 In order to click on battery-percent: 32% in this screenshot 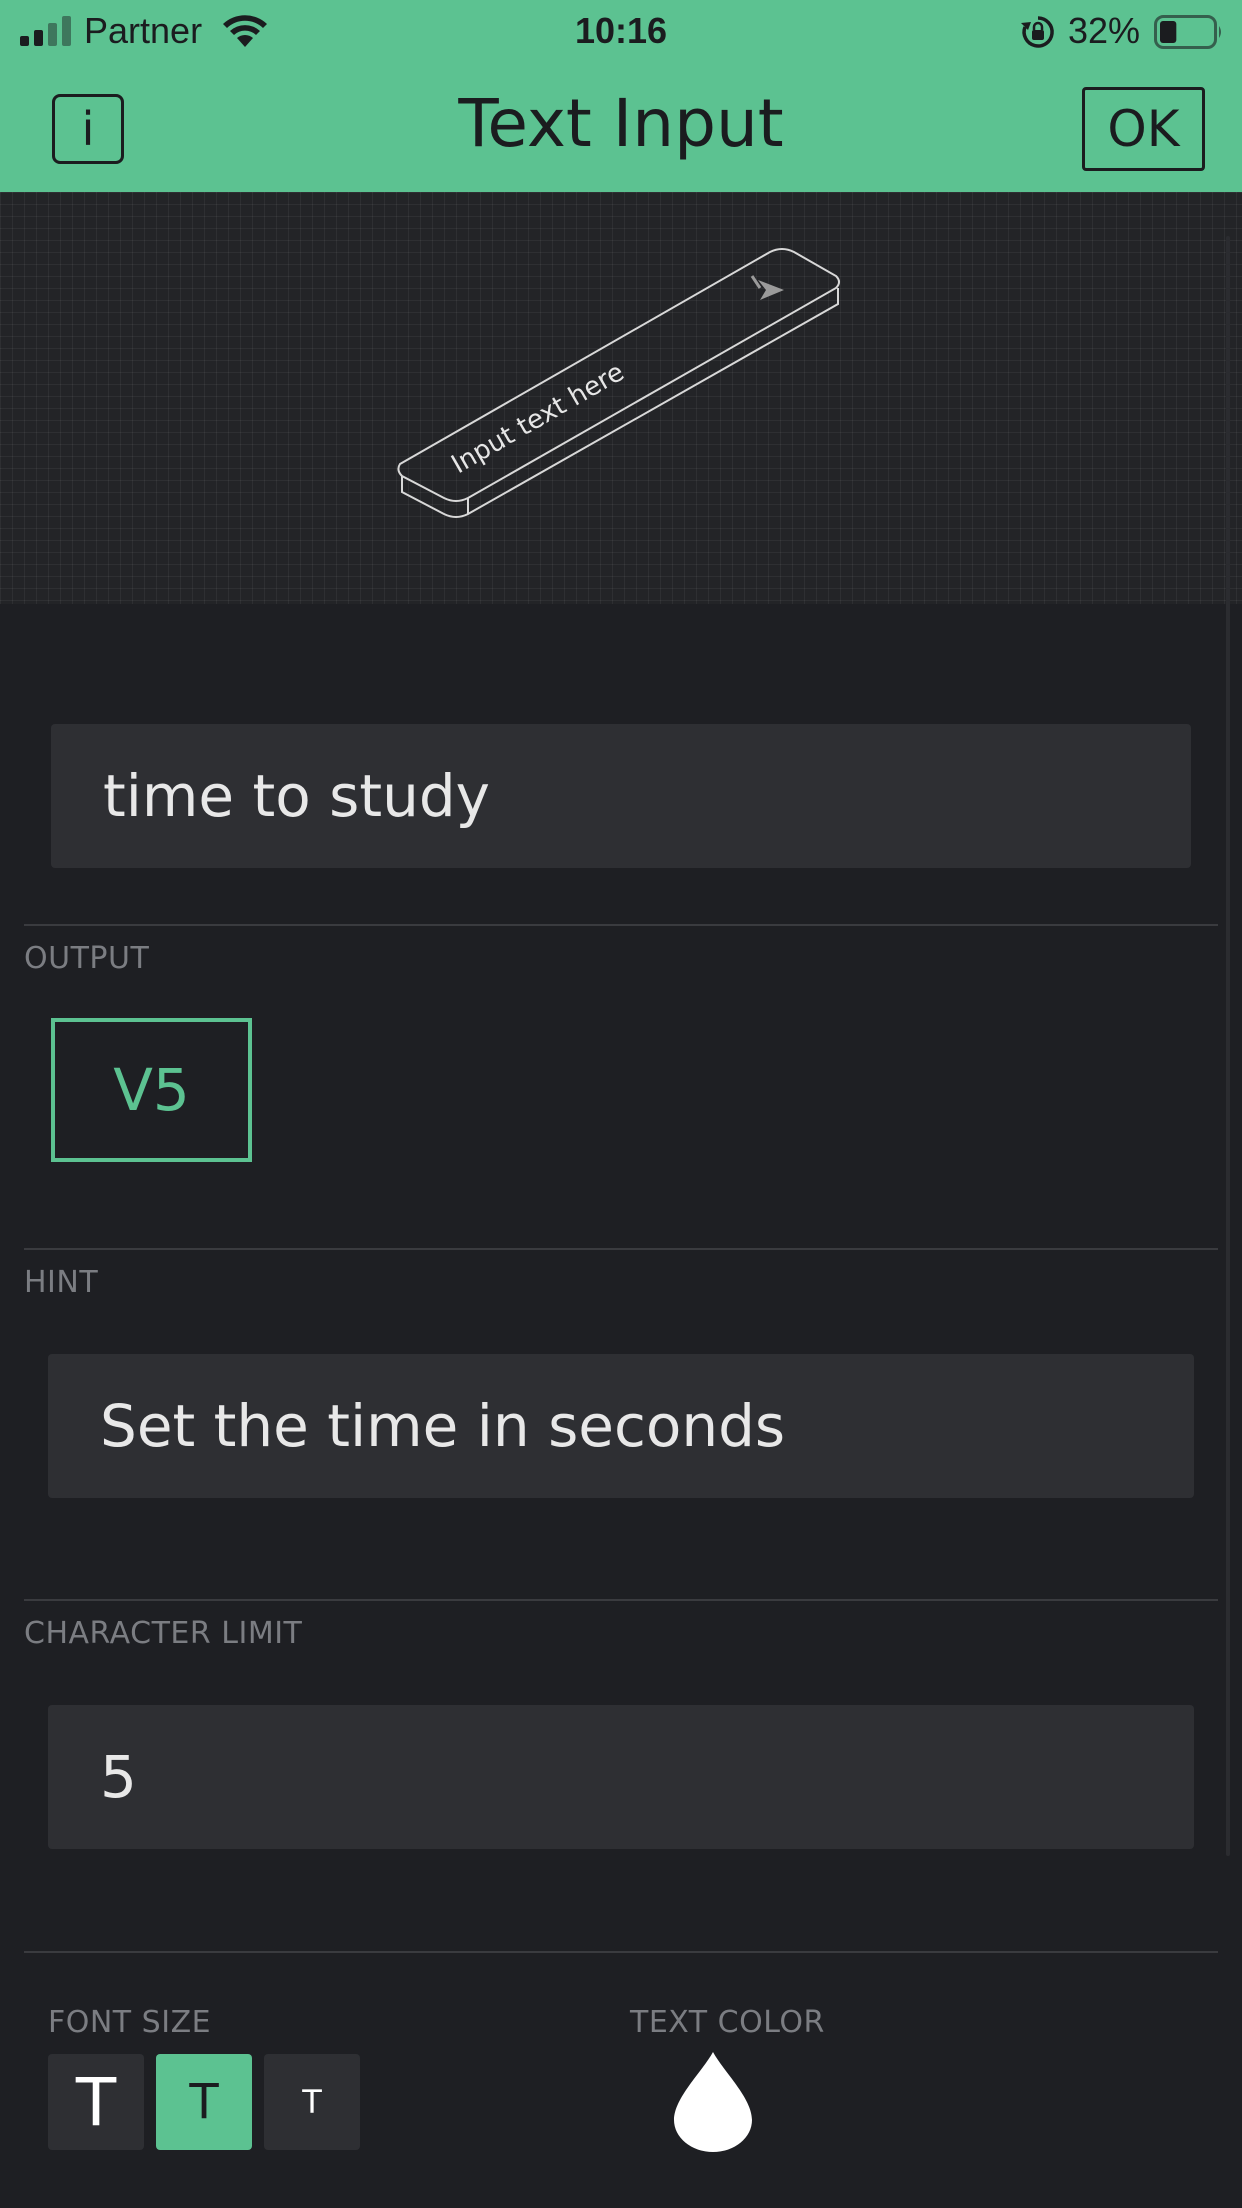, I will do `click(1104, 30)`.